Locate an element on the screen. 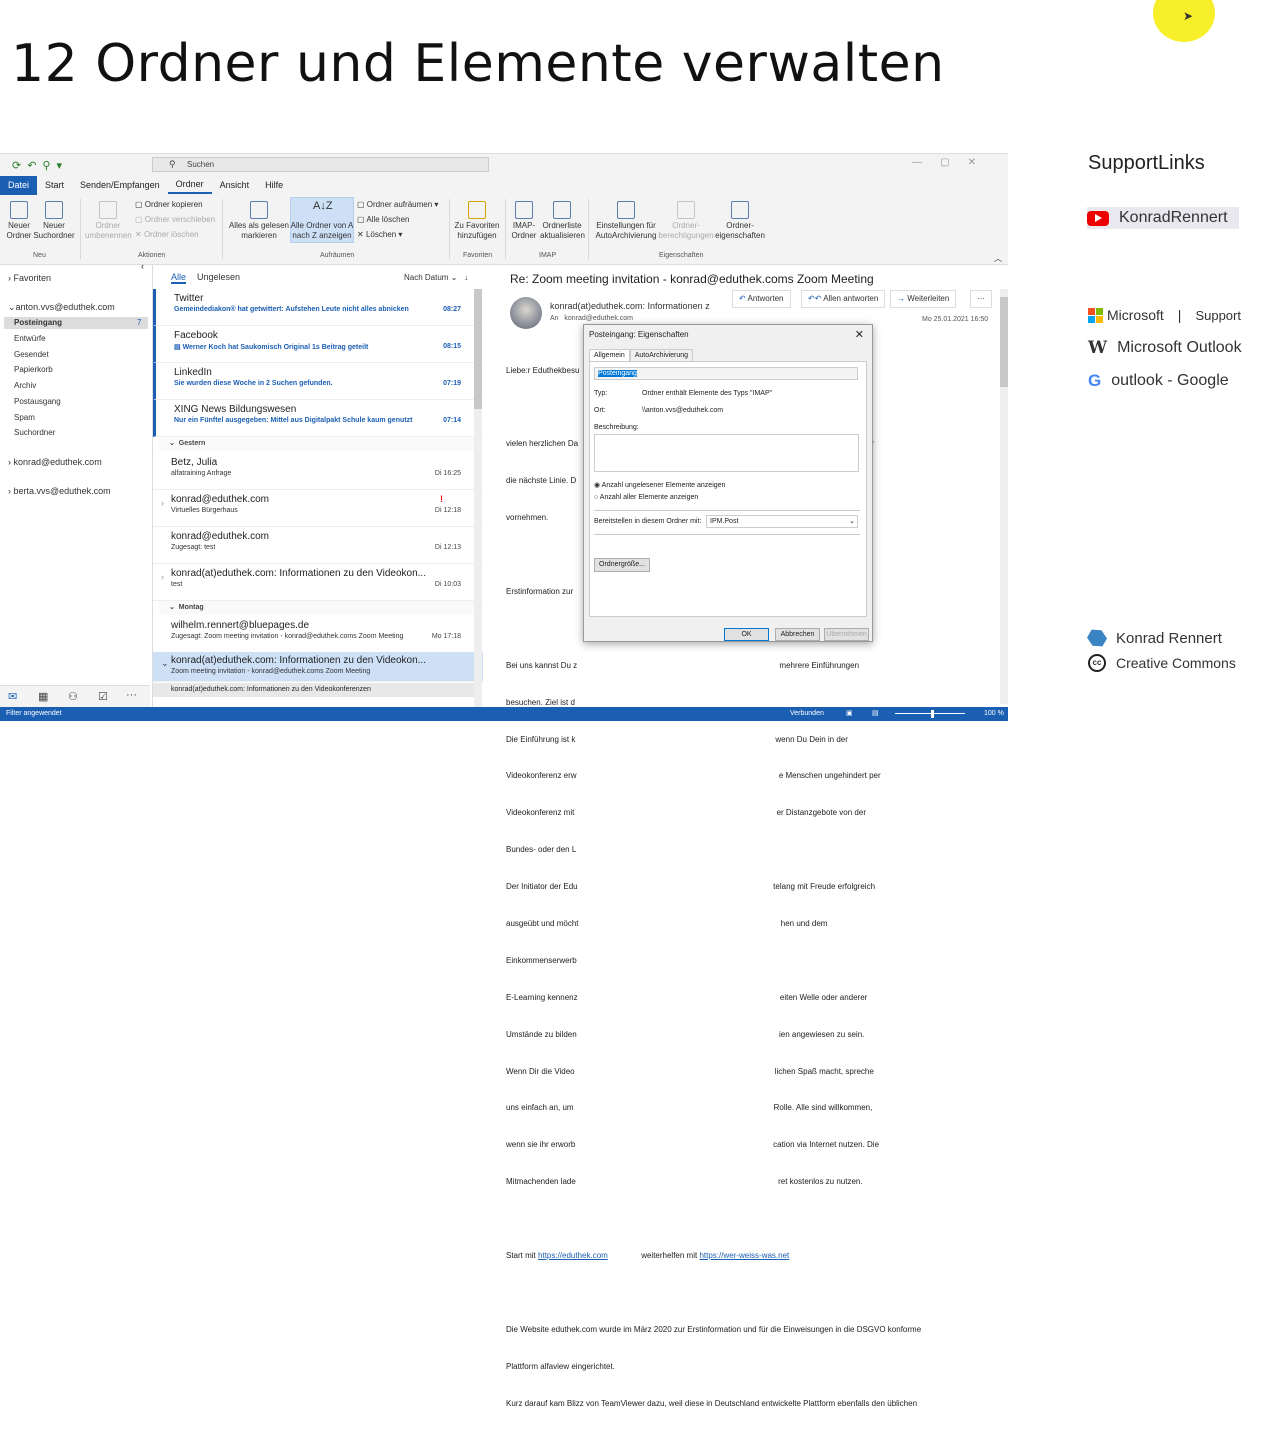 Image resolution: width=1280 pixels, height=1434 pixels. folder-papierkorb: Papierkorb is located at coordinates (33, 369).